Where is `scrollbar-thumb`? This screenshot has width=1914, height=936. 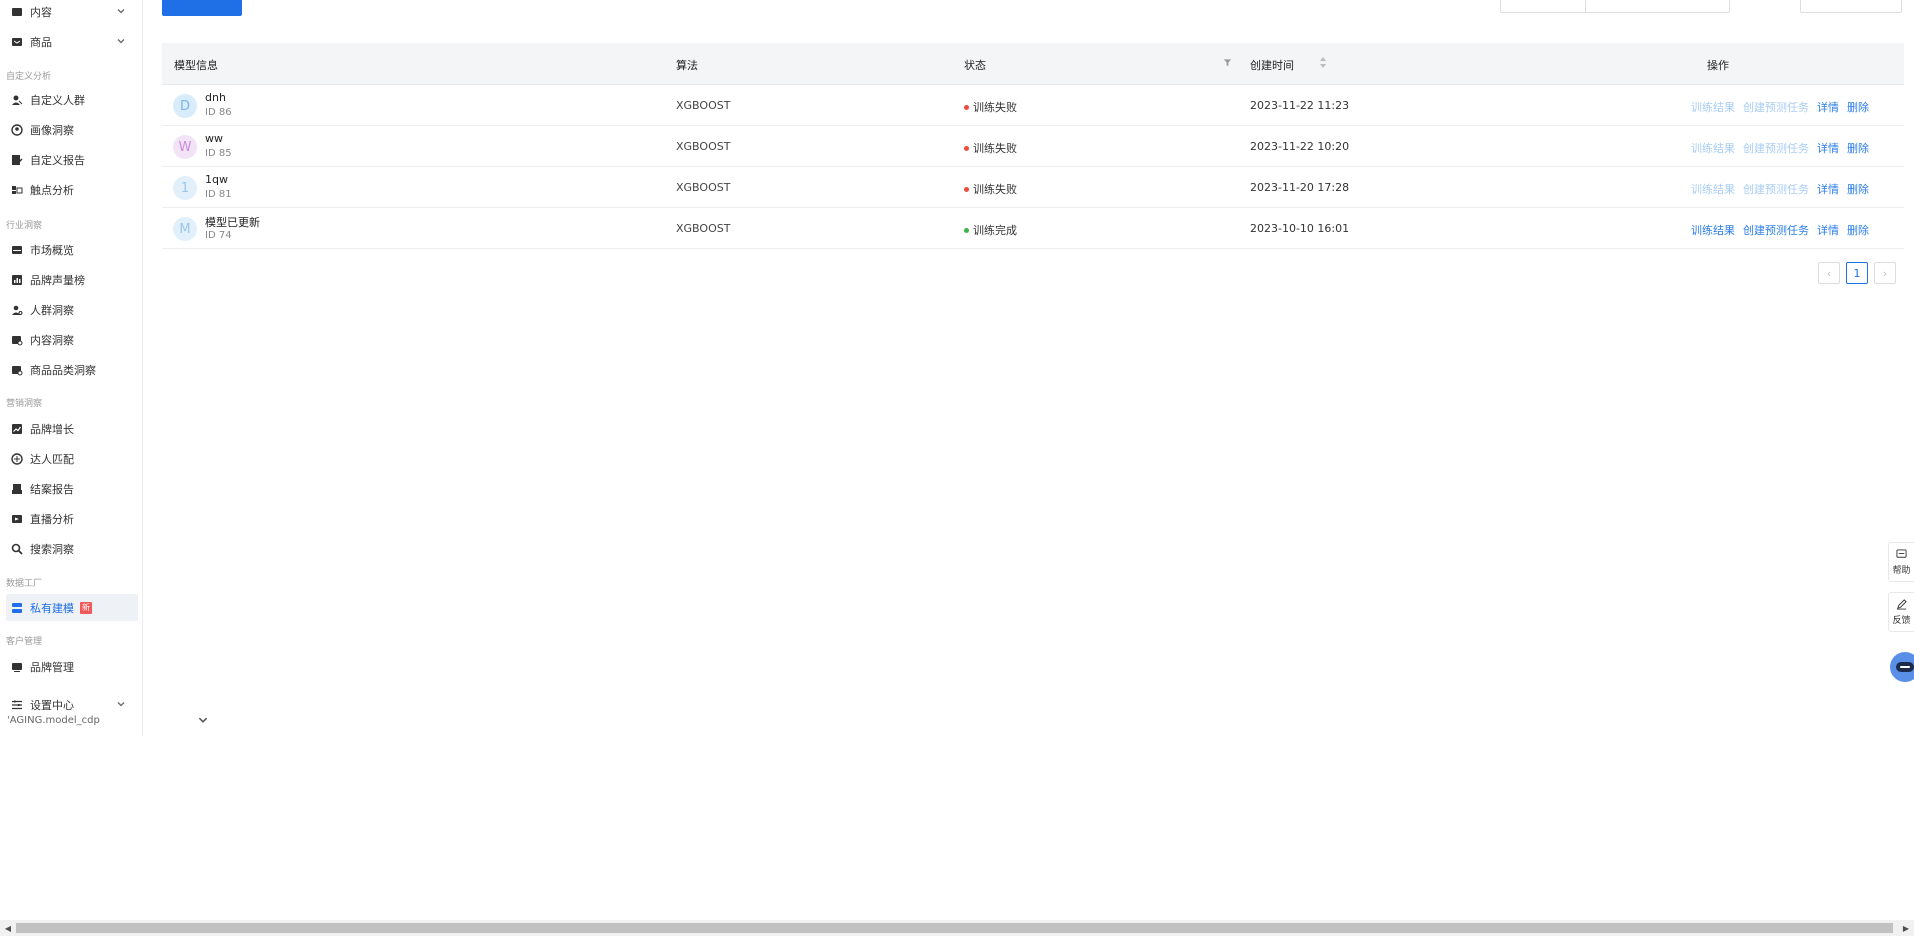 scrollbar-thumb is located at coordinates (954, 928).